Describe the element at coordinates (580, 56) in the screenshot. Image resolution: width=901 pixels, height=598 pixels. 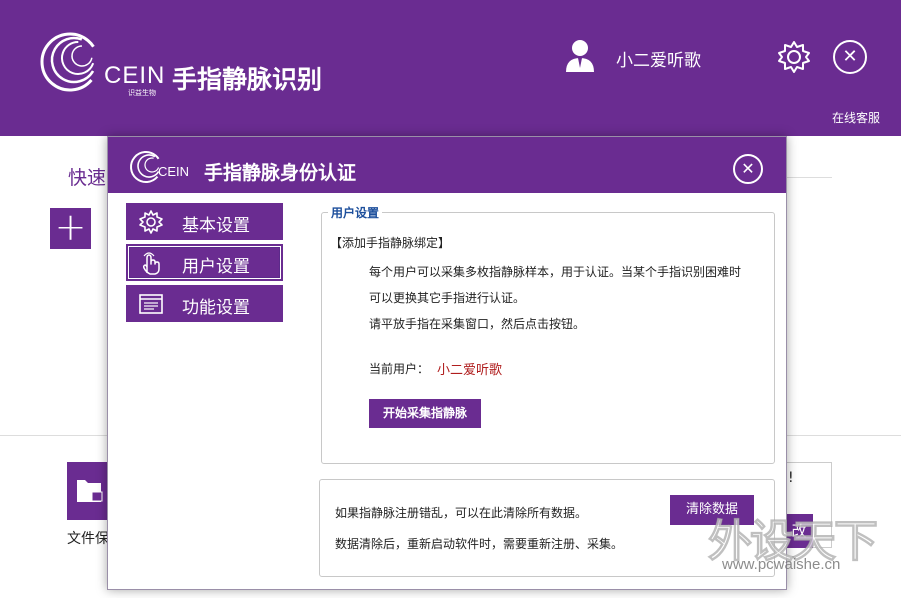
I see `user-avatar-icon` at that location.